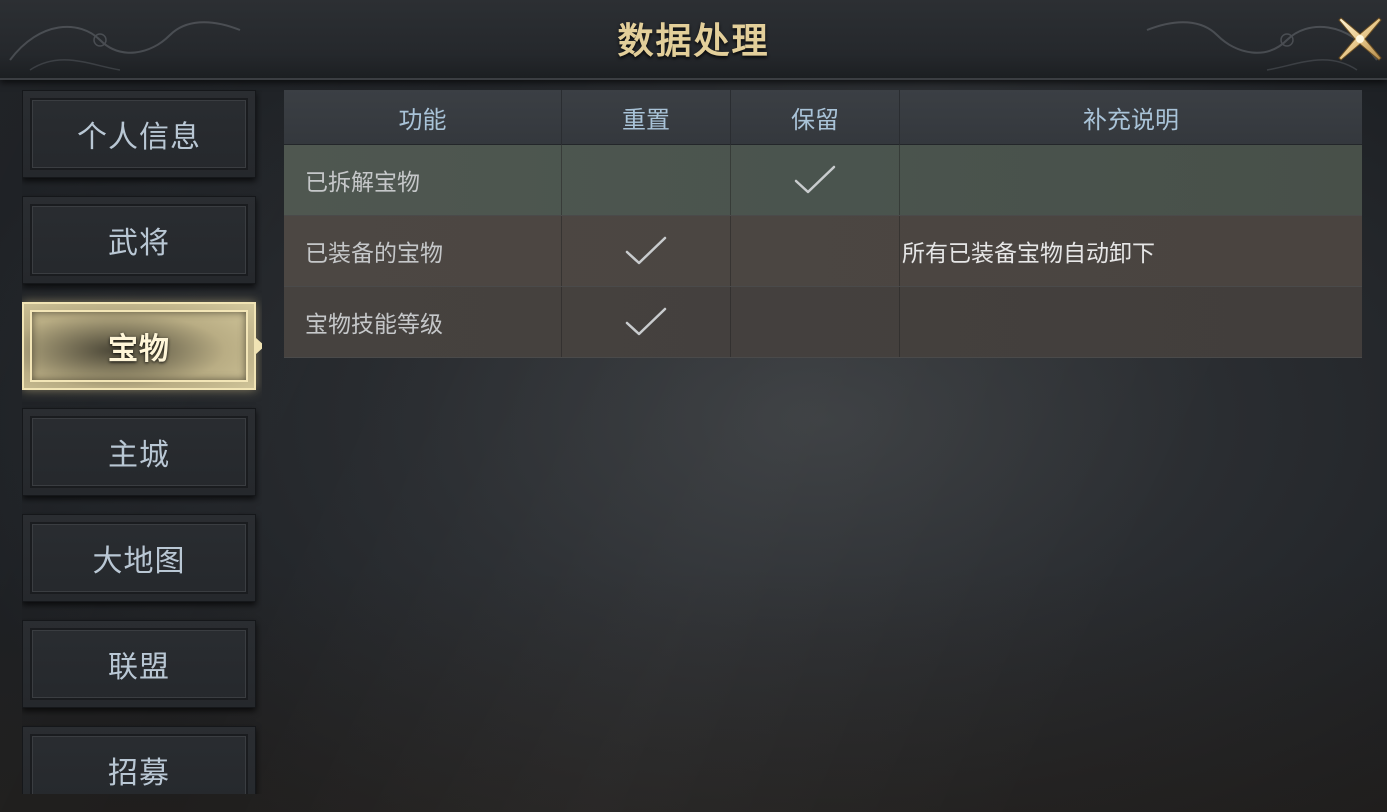  Describe the element at coordinates (139, 137) in the screenshot. I see `sidebar-item-label: 个人信息` at that location.